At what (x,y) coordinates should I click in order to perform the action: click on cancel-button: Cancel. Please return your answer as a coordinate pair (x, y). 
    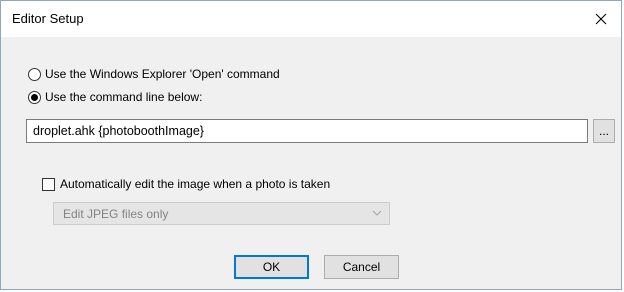
    Looking at the image, I should click on (361, 267).